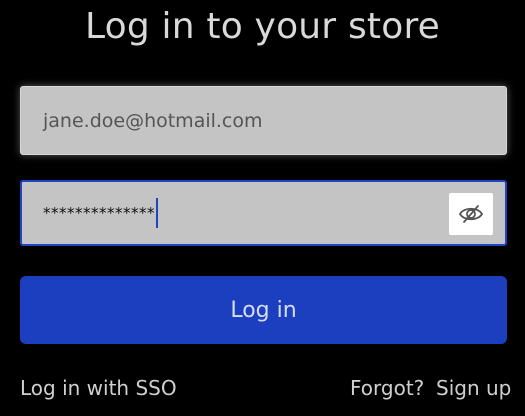 The width and height of the screenshot is (525, 416). What do you see at coordinates (473, 388) in the screenshot?
I see `sign-up-link: Sign up` at bounding box center [473, 388].